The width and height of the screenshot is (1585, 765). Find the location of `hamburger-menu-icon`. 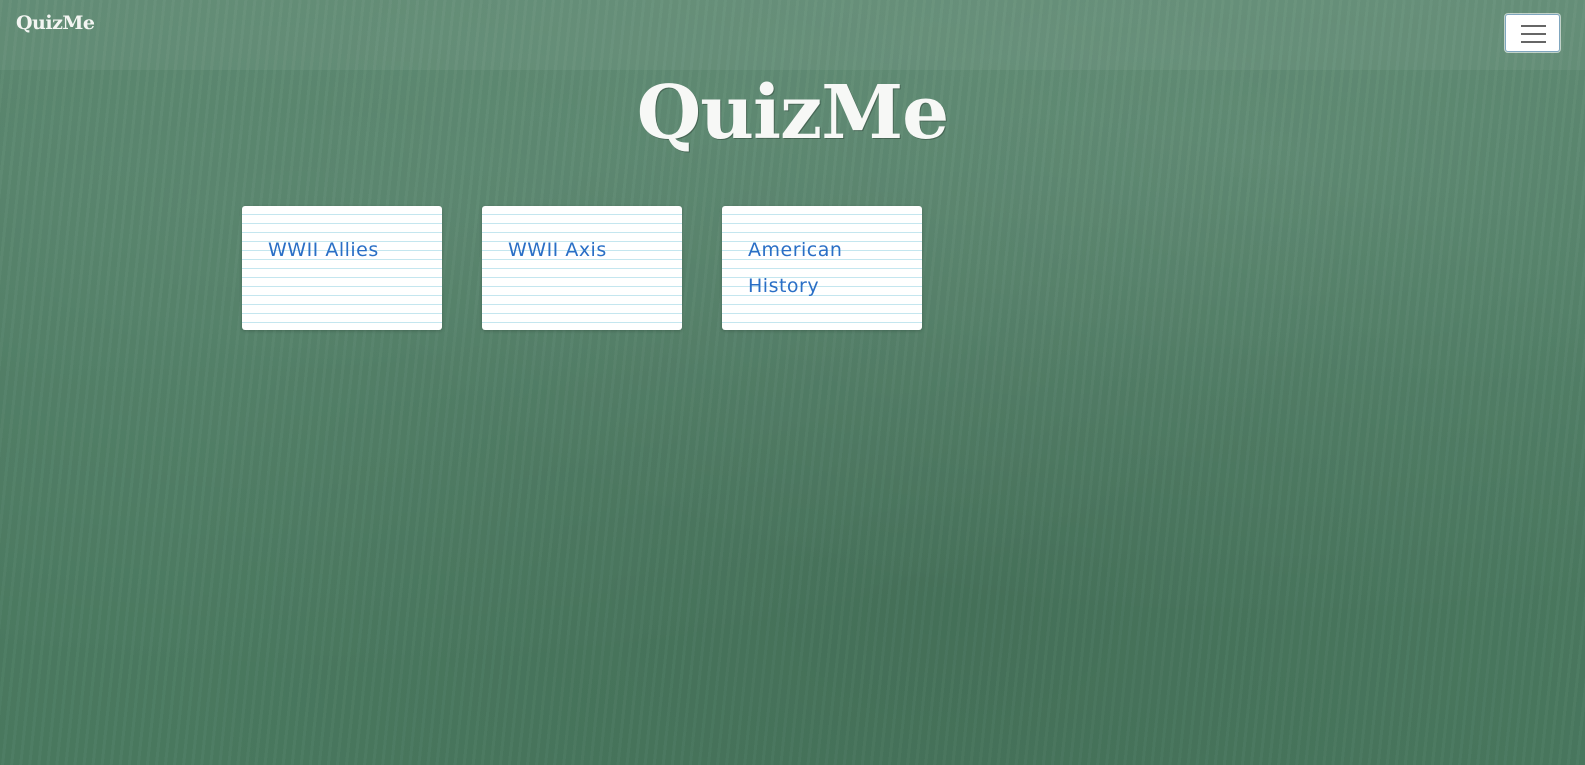

hamburger-menu-icon is located at coordinates (1533, 37).